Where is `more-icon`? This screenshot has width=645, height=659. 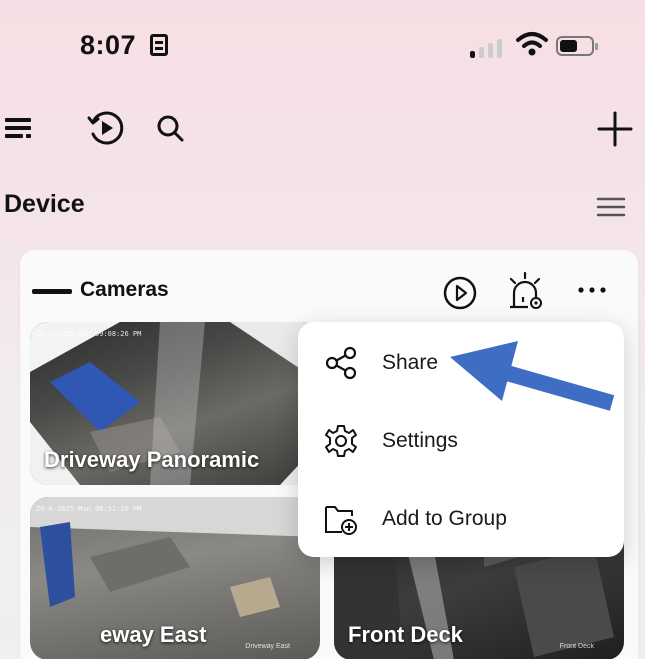
more-icon is located at coordinates (592, 290).